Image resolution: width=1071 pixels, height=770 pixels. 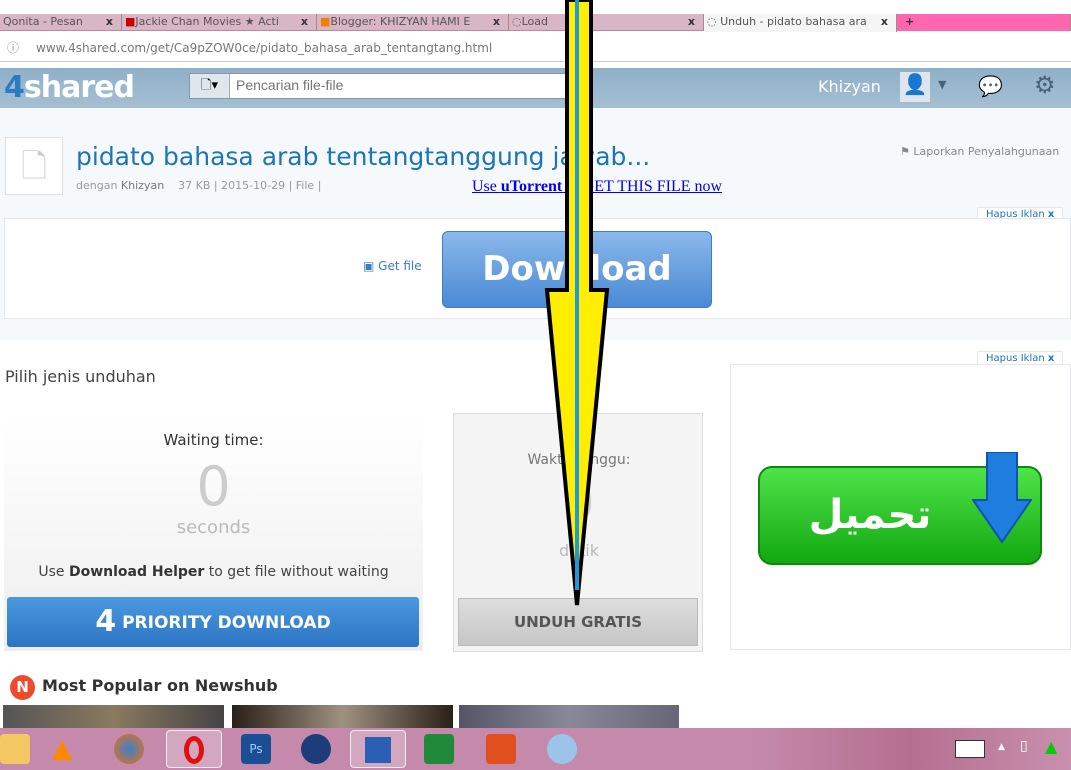 I want to click on youtube-icon: ■, so click(x=130, y=21).